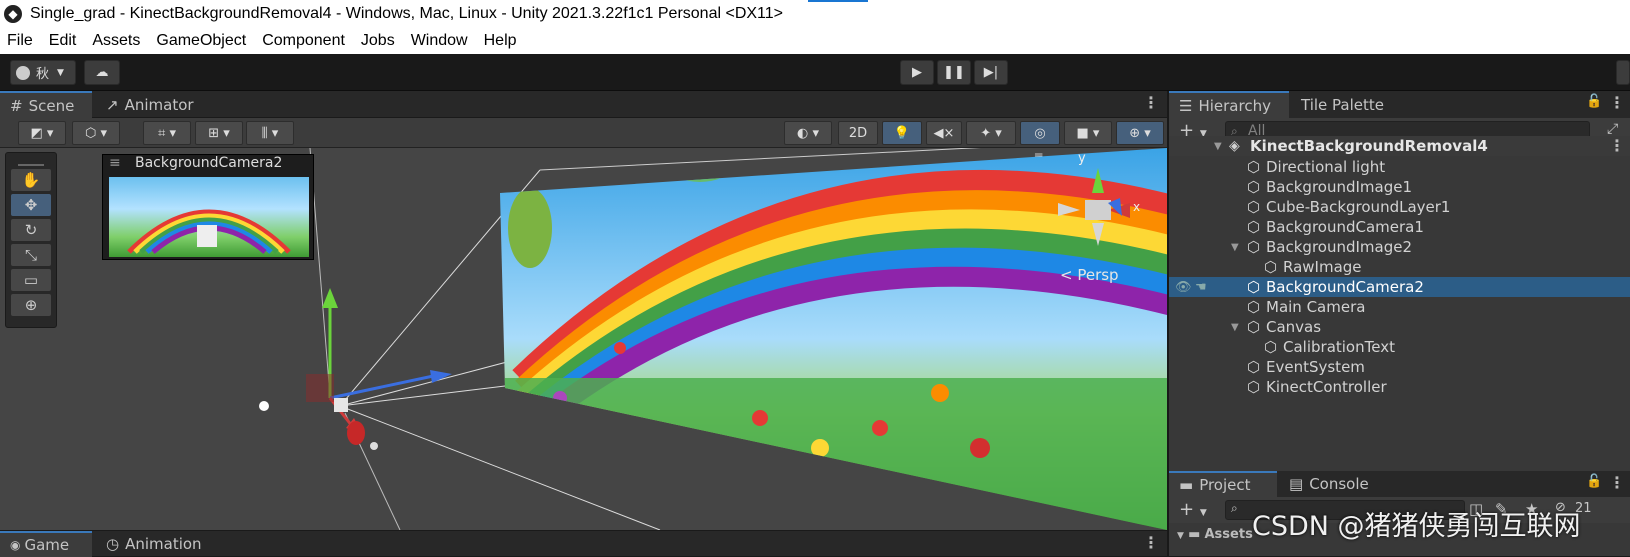 This screenshot has height=557, width=1630. Describe the element at coordinates (31, 230) in the screenshot. I see `rotate-tool-button: ↻` at that location.